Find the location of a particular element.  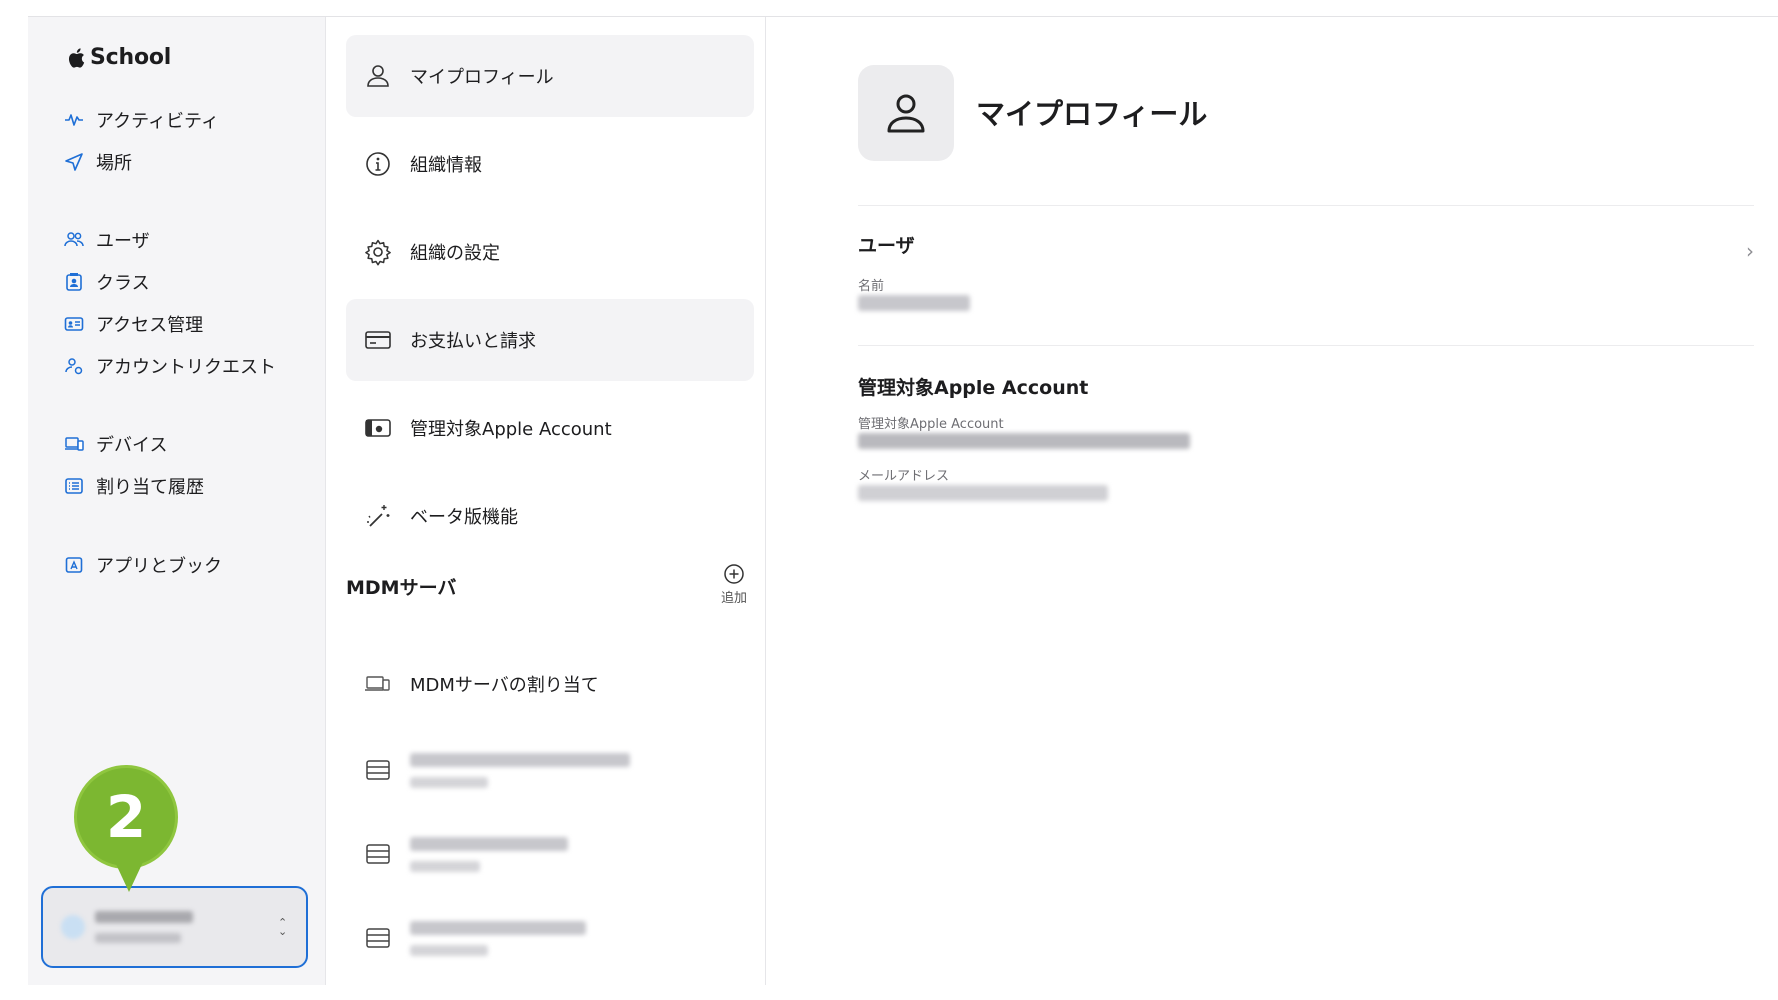

email-value-redacted is located at coordinates (983, 493).